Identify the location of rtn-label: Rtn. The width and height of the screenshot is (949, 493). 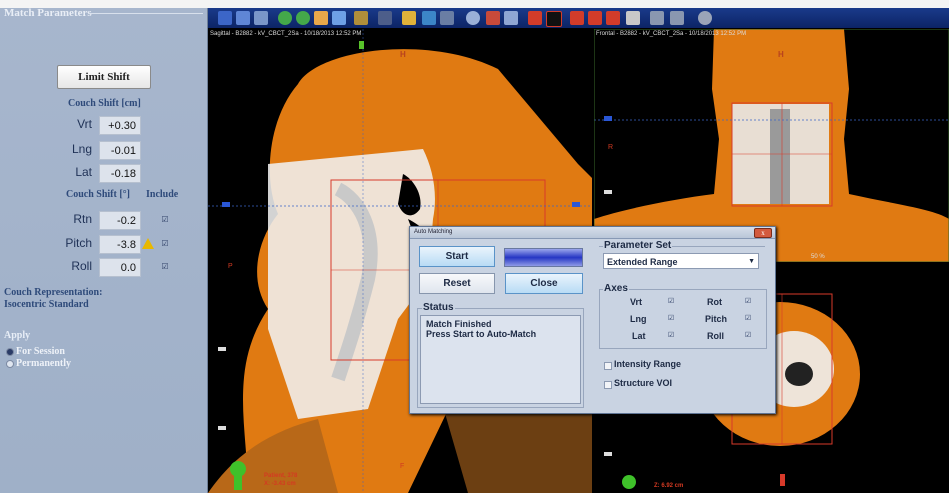
(82, 219).